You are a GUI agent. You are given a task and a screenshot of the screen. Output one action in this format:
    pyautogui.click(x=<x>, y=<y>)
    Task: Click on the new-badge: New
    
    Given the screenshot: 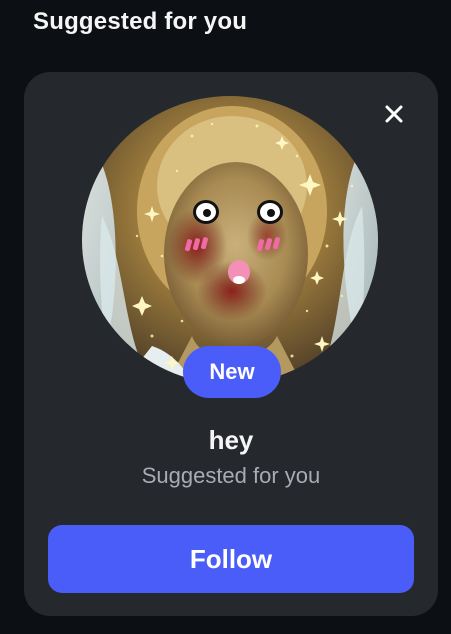 What is the action you would take?
    pyautogui.click(x=232, y=372)
    